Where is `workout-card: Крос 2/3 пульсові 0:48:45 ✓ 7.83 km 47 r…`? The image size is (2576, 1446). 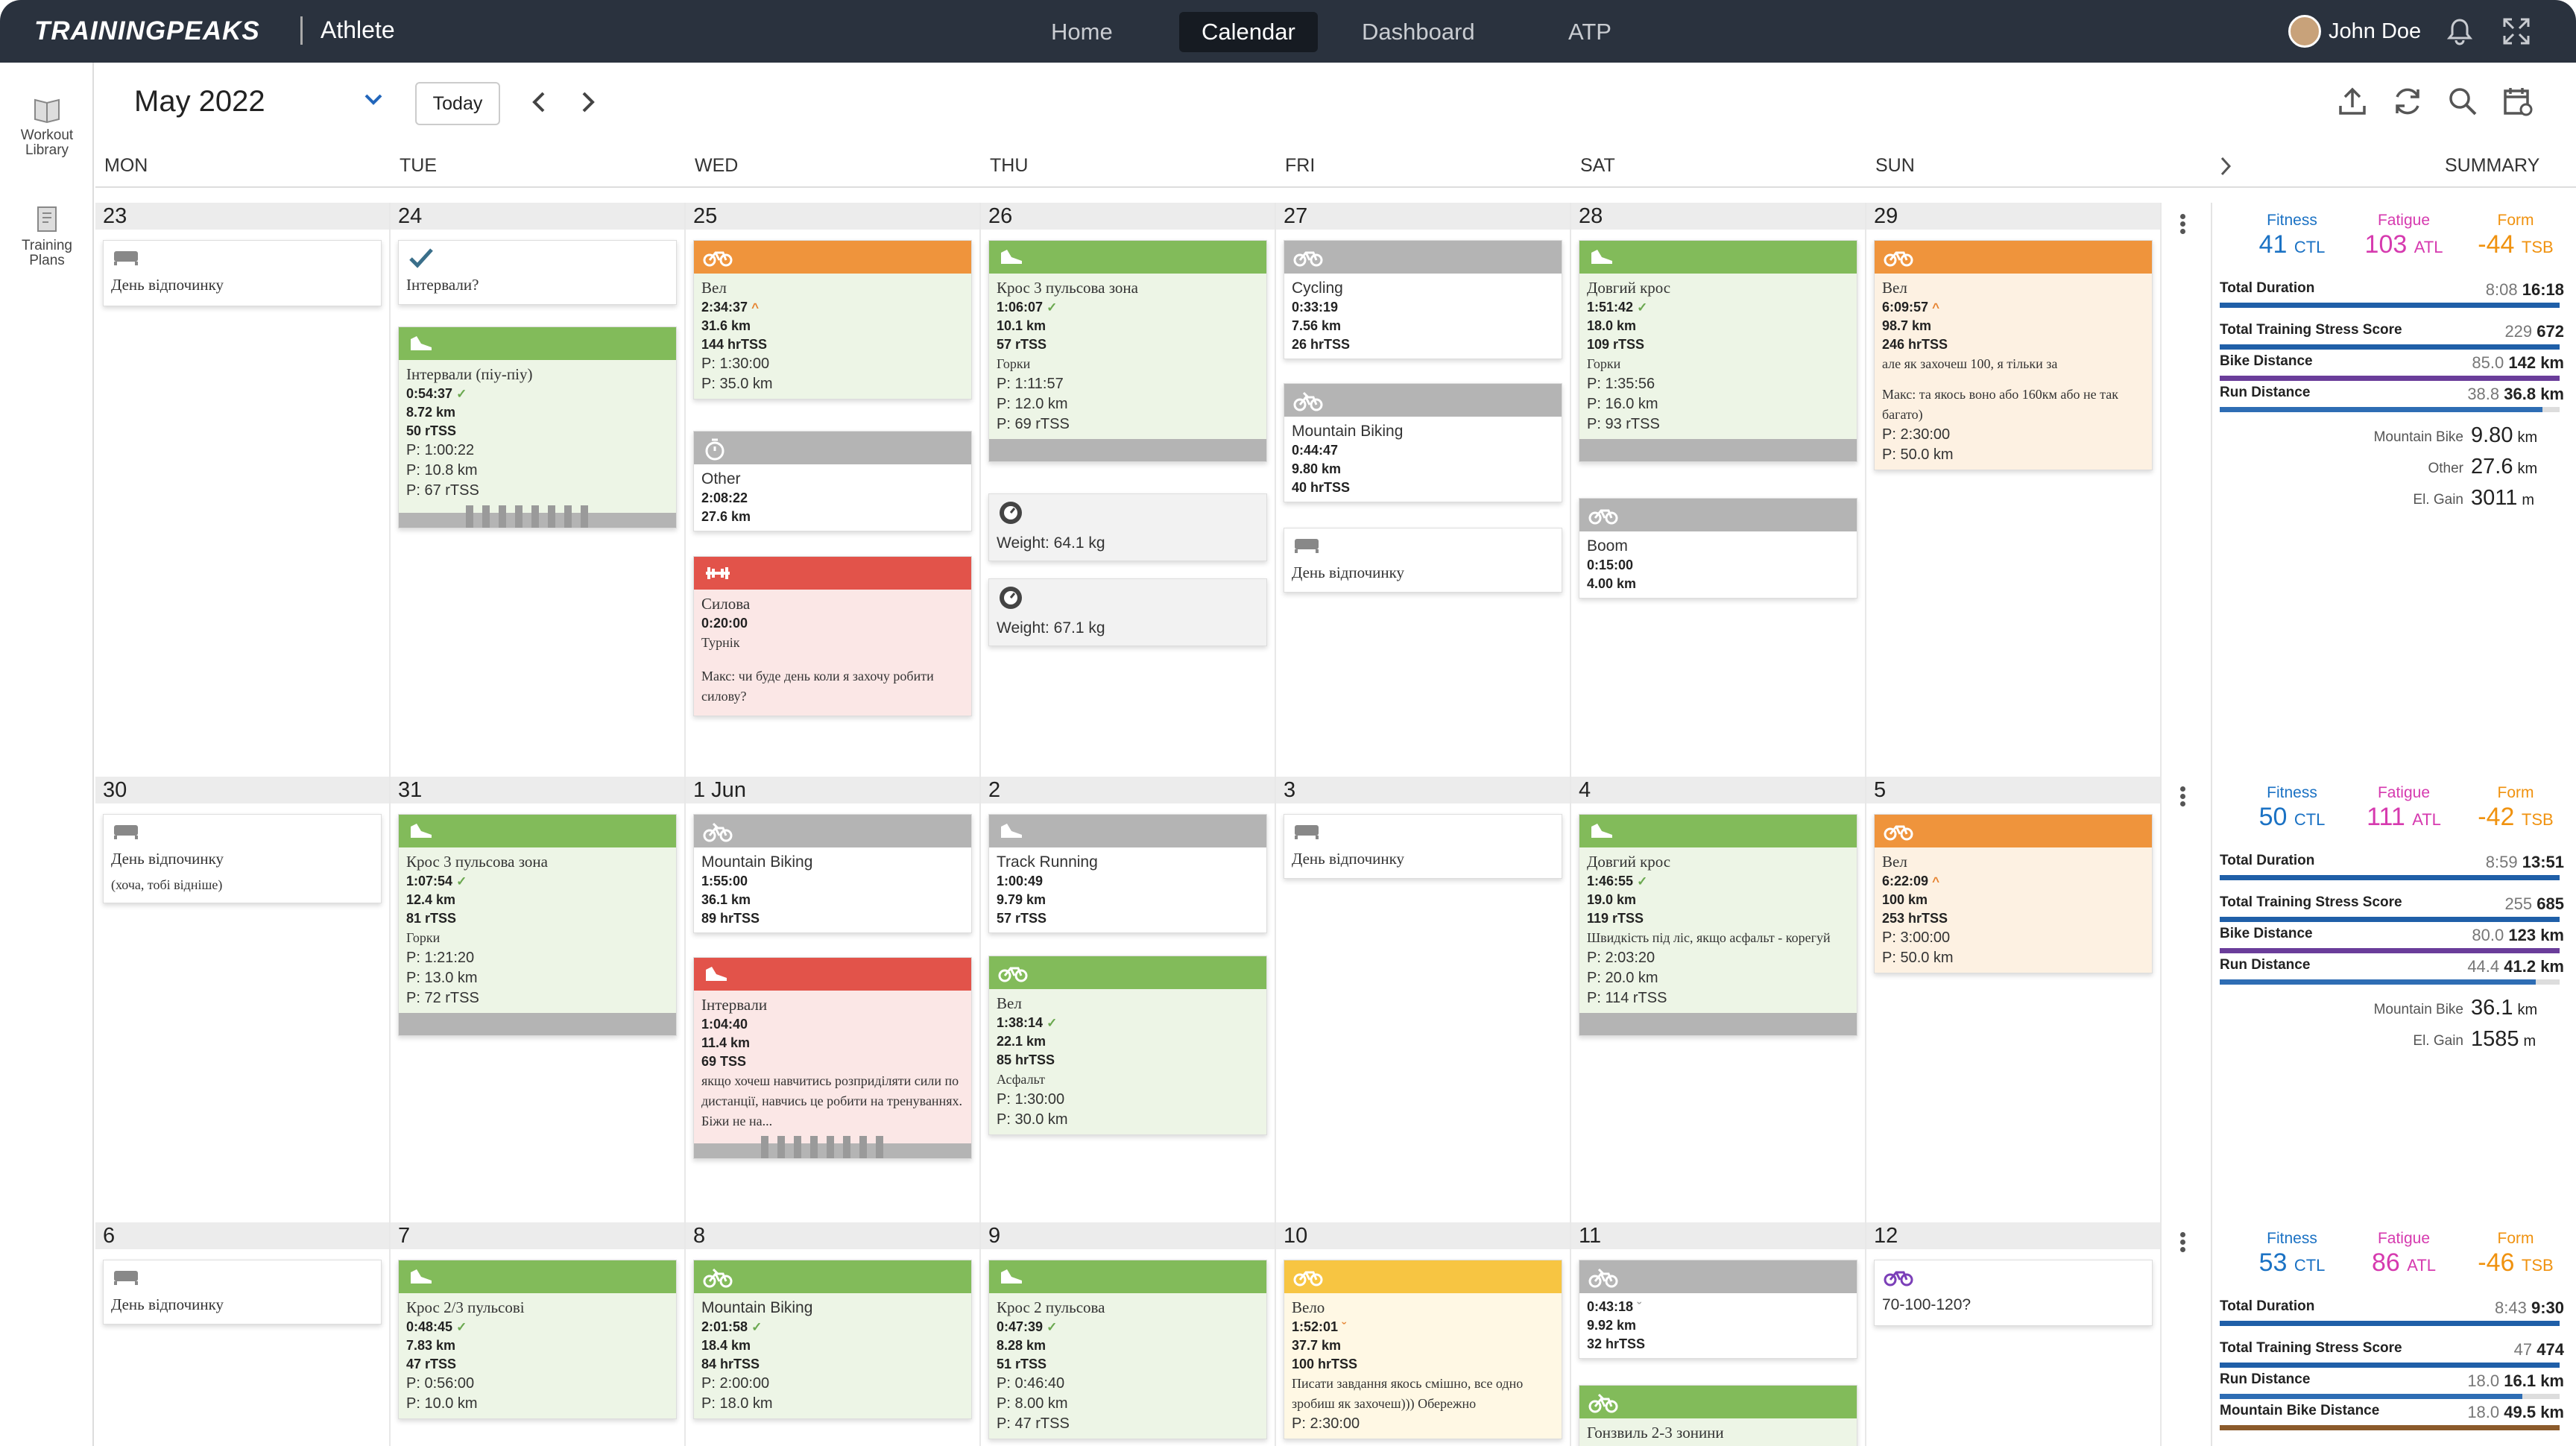 workout-card: Крос 2/3 пульсові 0:48:45 ✓ 7.83 km 47 r… is located at coordinates (537, 1339).